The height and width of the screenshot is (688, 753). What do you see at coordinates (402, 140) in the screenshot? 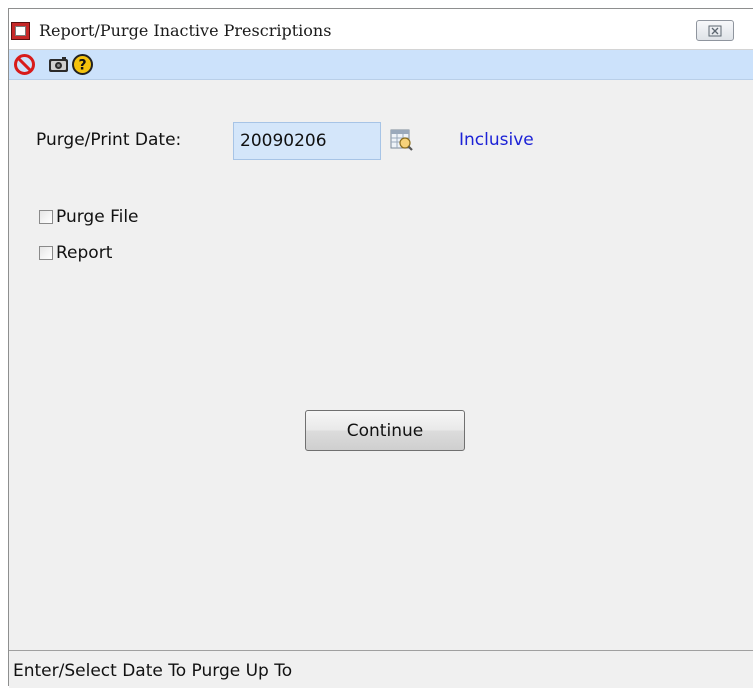
I see `calendar-icon` at bounding box center [402, 140].